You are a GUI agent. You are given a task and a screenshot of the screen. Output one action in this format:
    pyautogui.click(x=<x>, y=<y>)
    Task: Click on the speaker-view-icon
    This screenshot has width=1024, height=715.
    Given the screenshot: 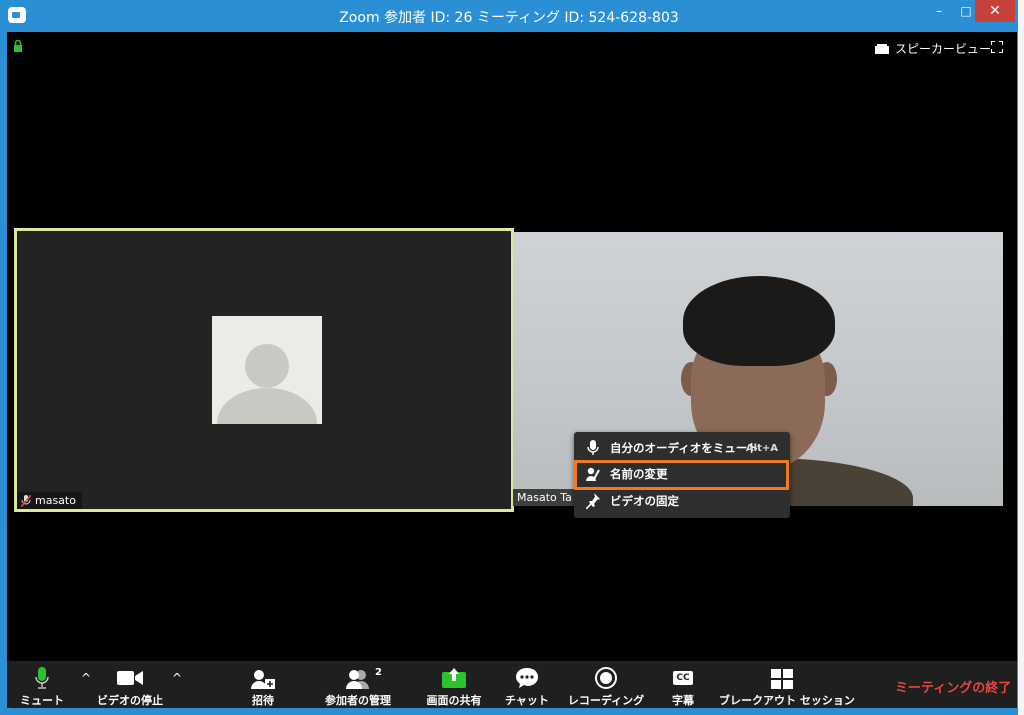 What is the action you would take?
    pyautogui.click(x=882, y=48)
    